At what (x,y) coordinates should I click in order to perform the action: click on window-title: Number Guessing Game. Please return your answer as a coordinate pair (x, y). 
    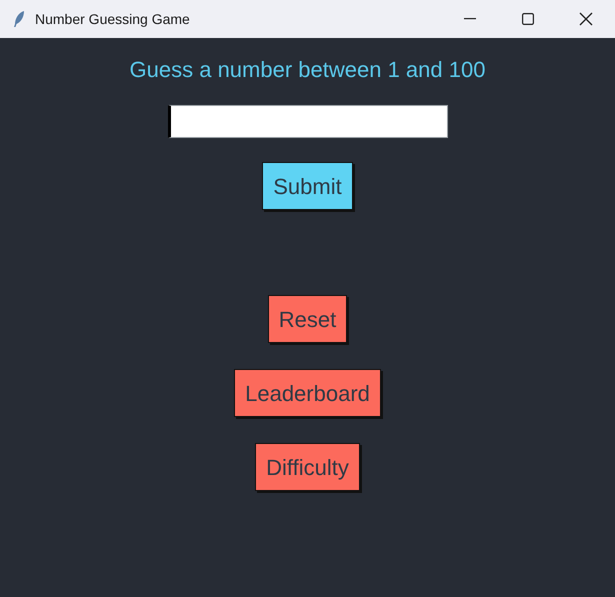
    Looking at the image, I should click on (112, 19).